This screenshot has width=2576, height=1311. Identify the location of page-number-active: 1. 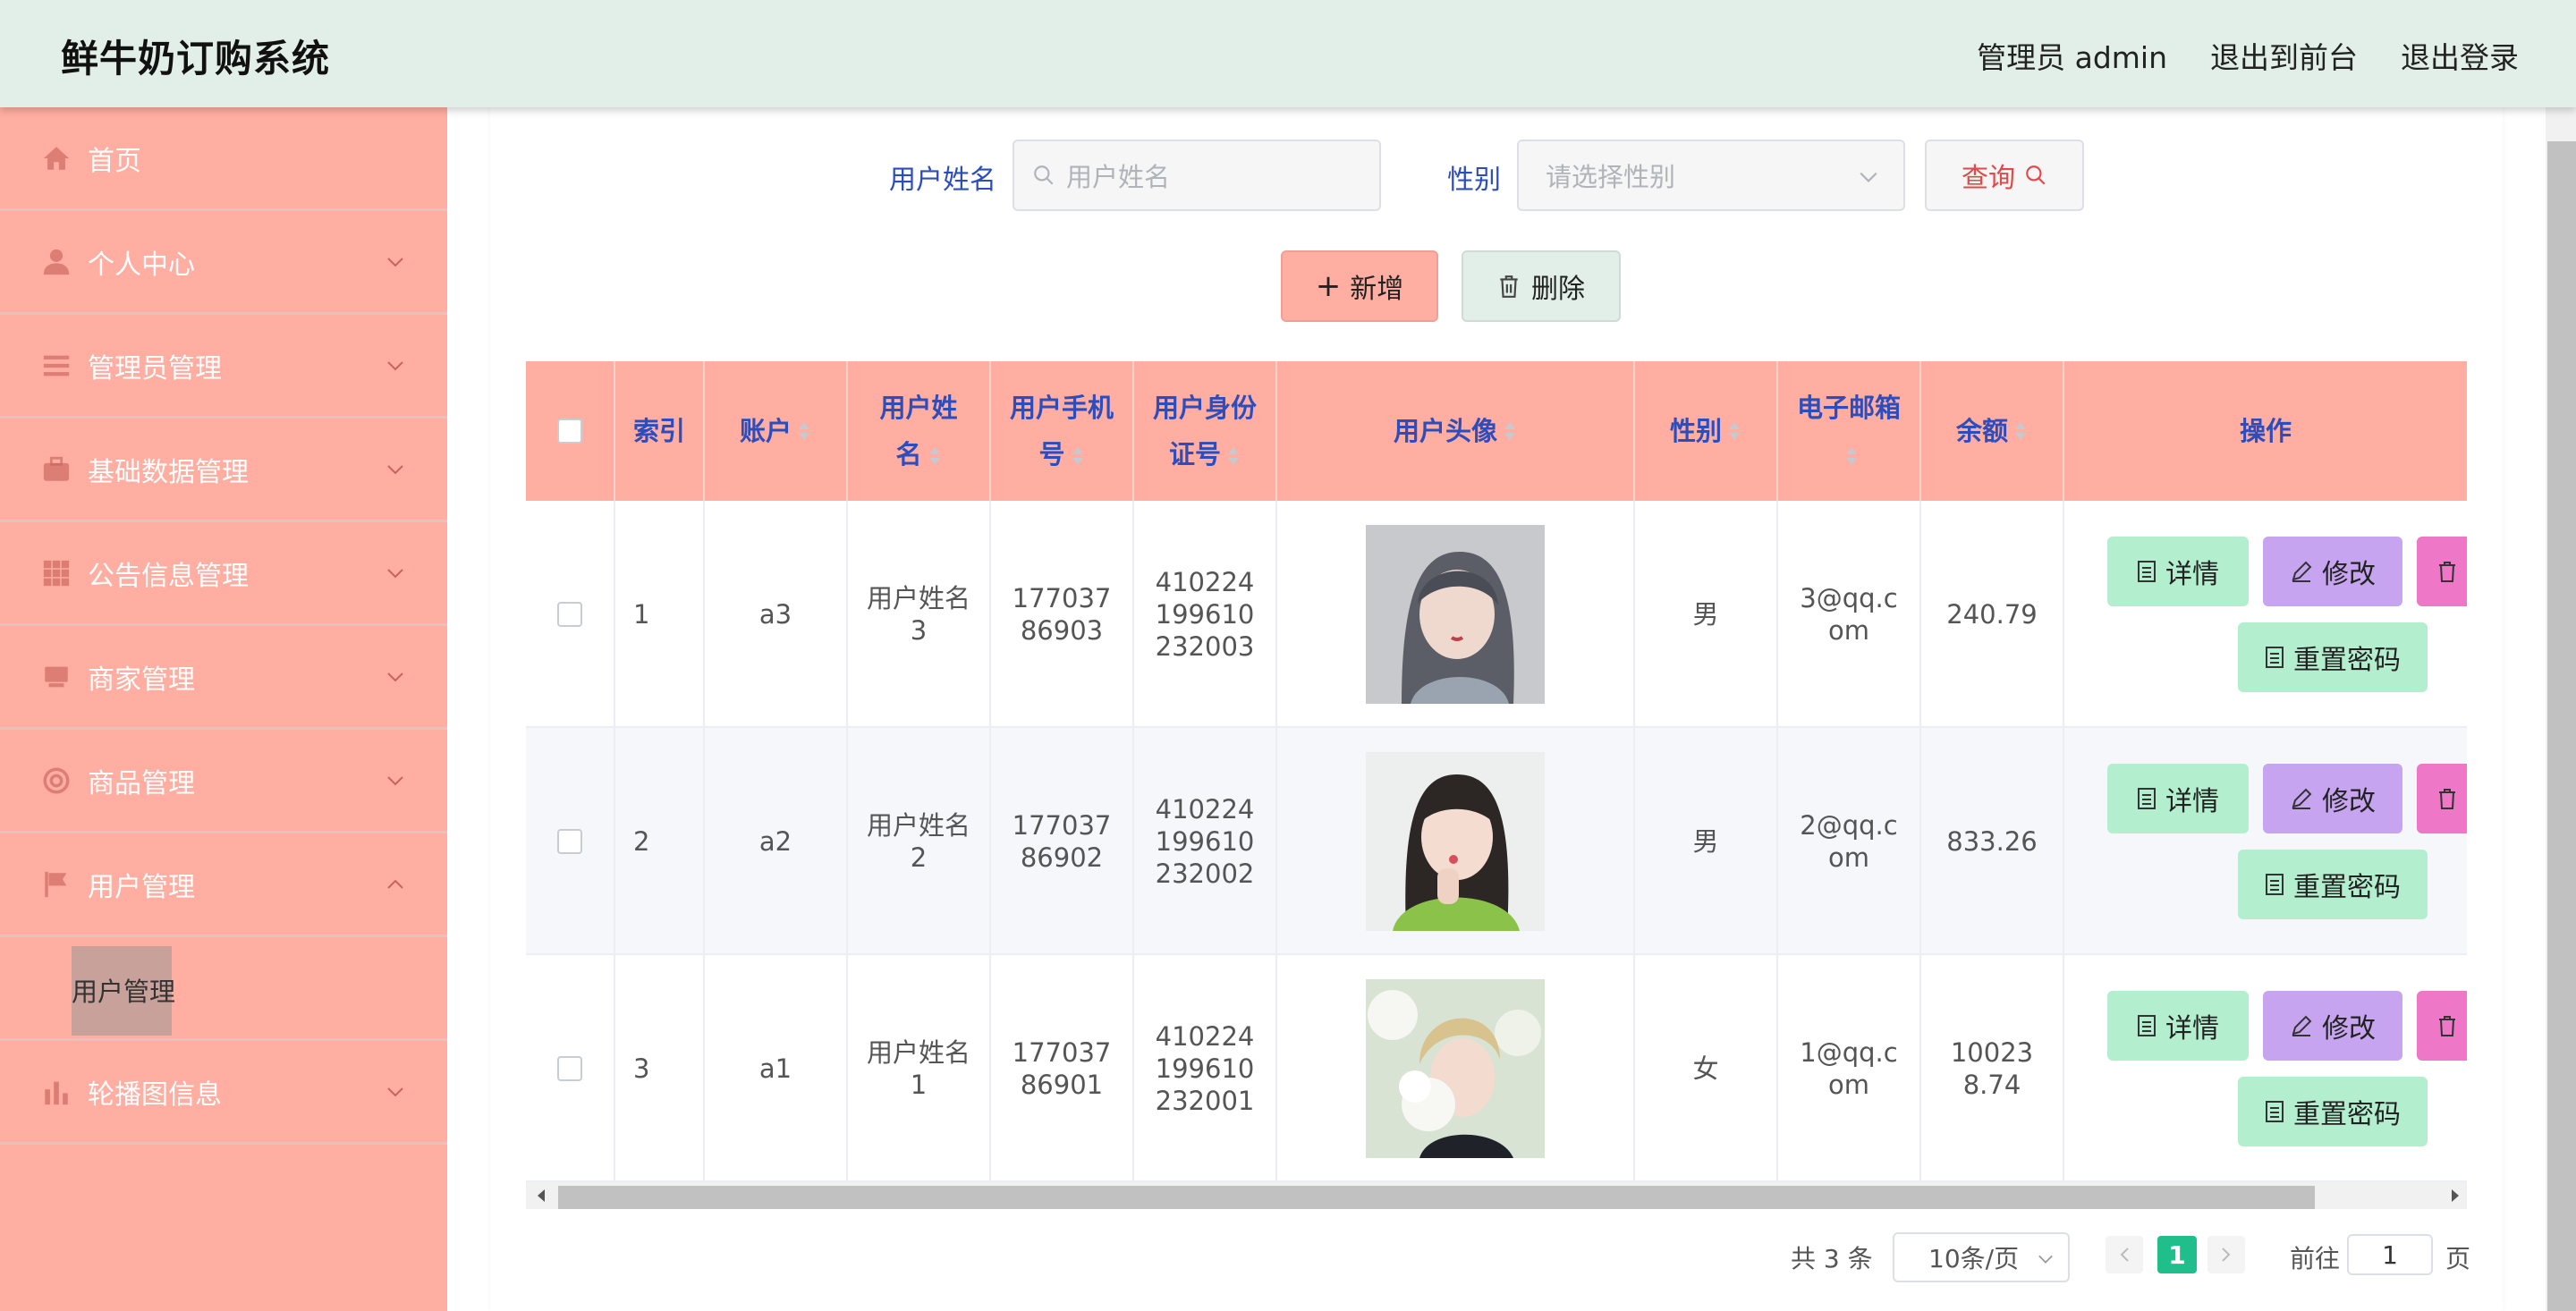
(2177, 1254).